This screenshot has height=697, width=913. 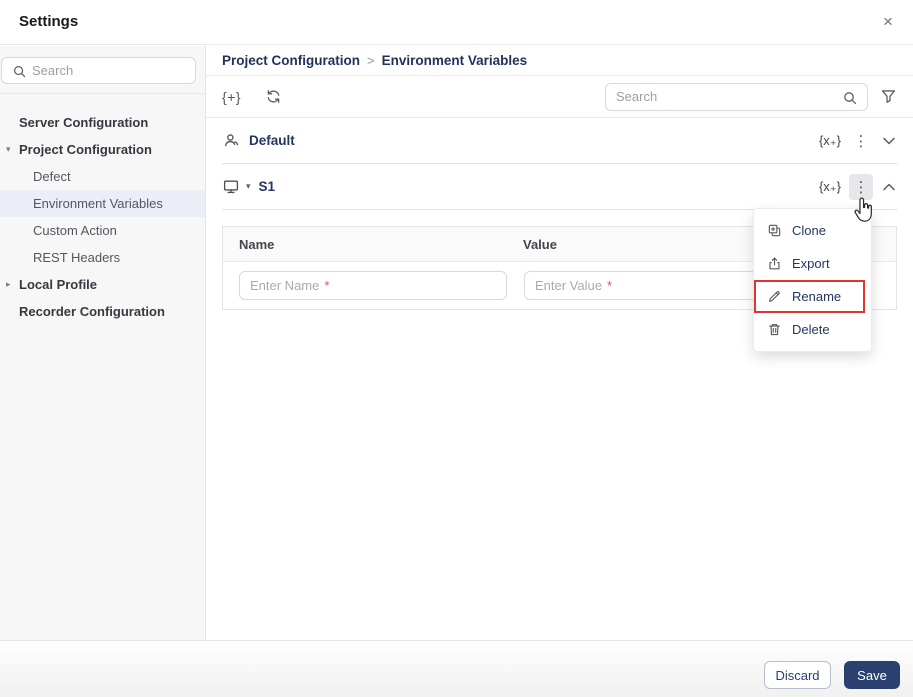 I want to click on user-group-icon, so click(x=232, y=140).